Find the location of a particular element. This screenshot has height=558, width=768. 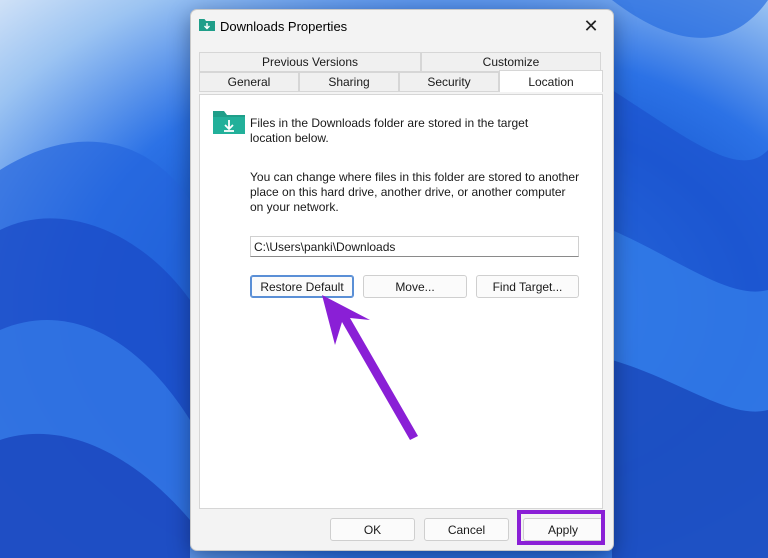

ok-button: OK is located at coordinates (372, 529).